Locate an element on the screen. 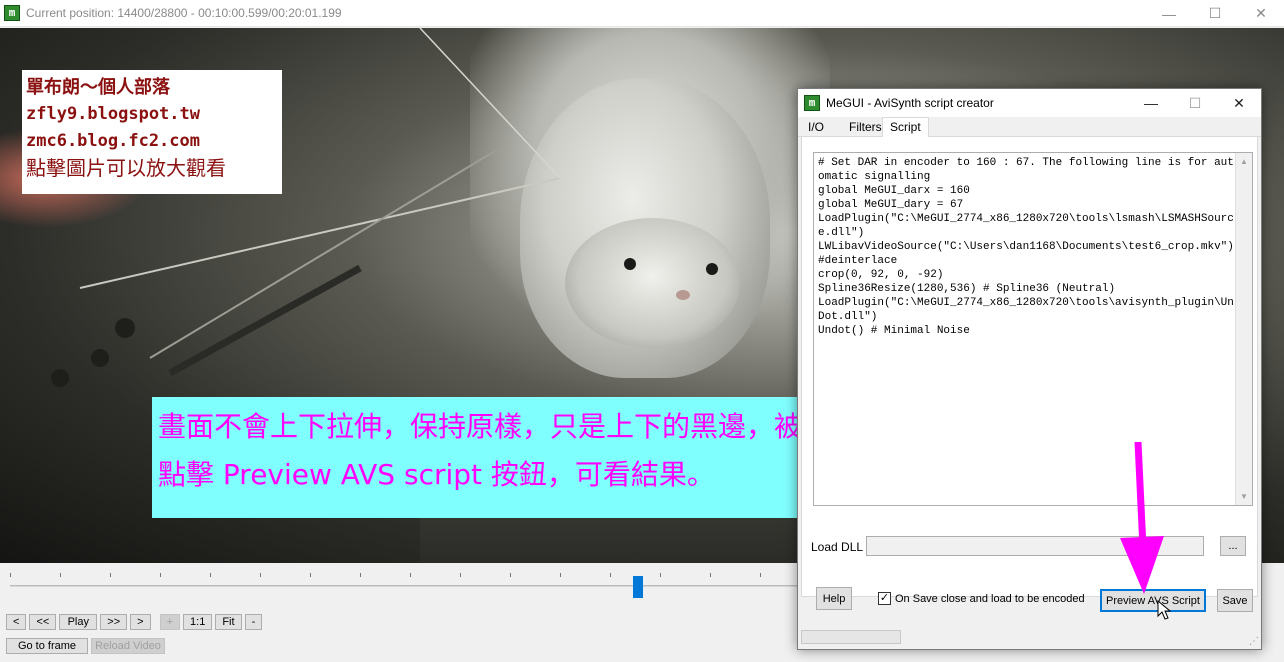 This screenshot has height=662, width=1284. blog-url-2: zmc6.blog.fc2.com is located at coordinates (113, 141).